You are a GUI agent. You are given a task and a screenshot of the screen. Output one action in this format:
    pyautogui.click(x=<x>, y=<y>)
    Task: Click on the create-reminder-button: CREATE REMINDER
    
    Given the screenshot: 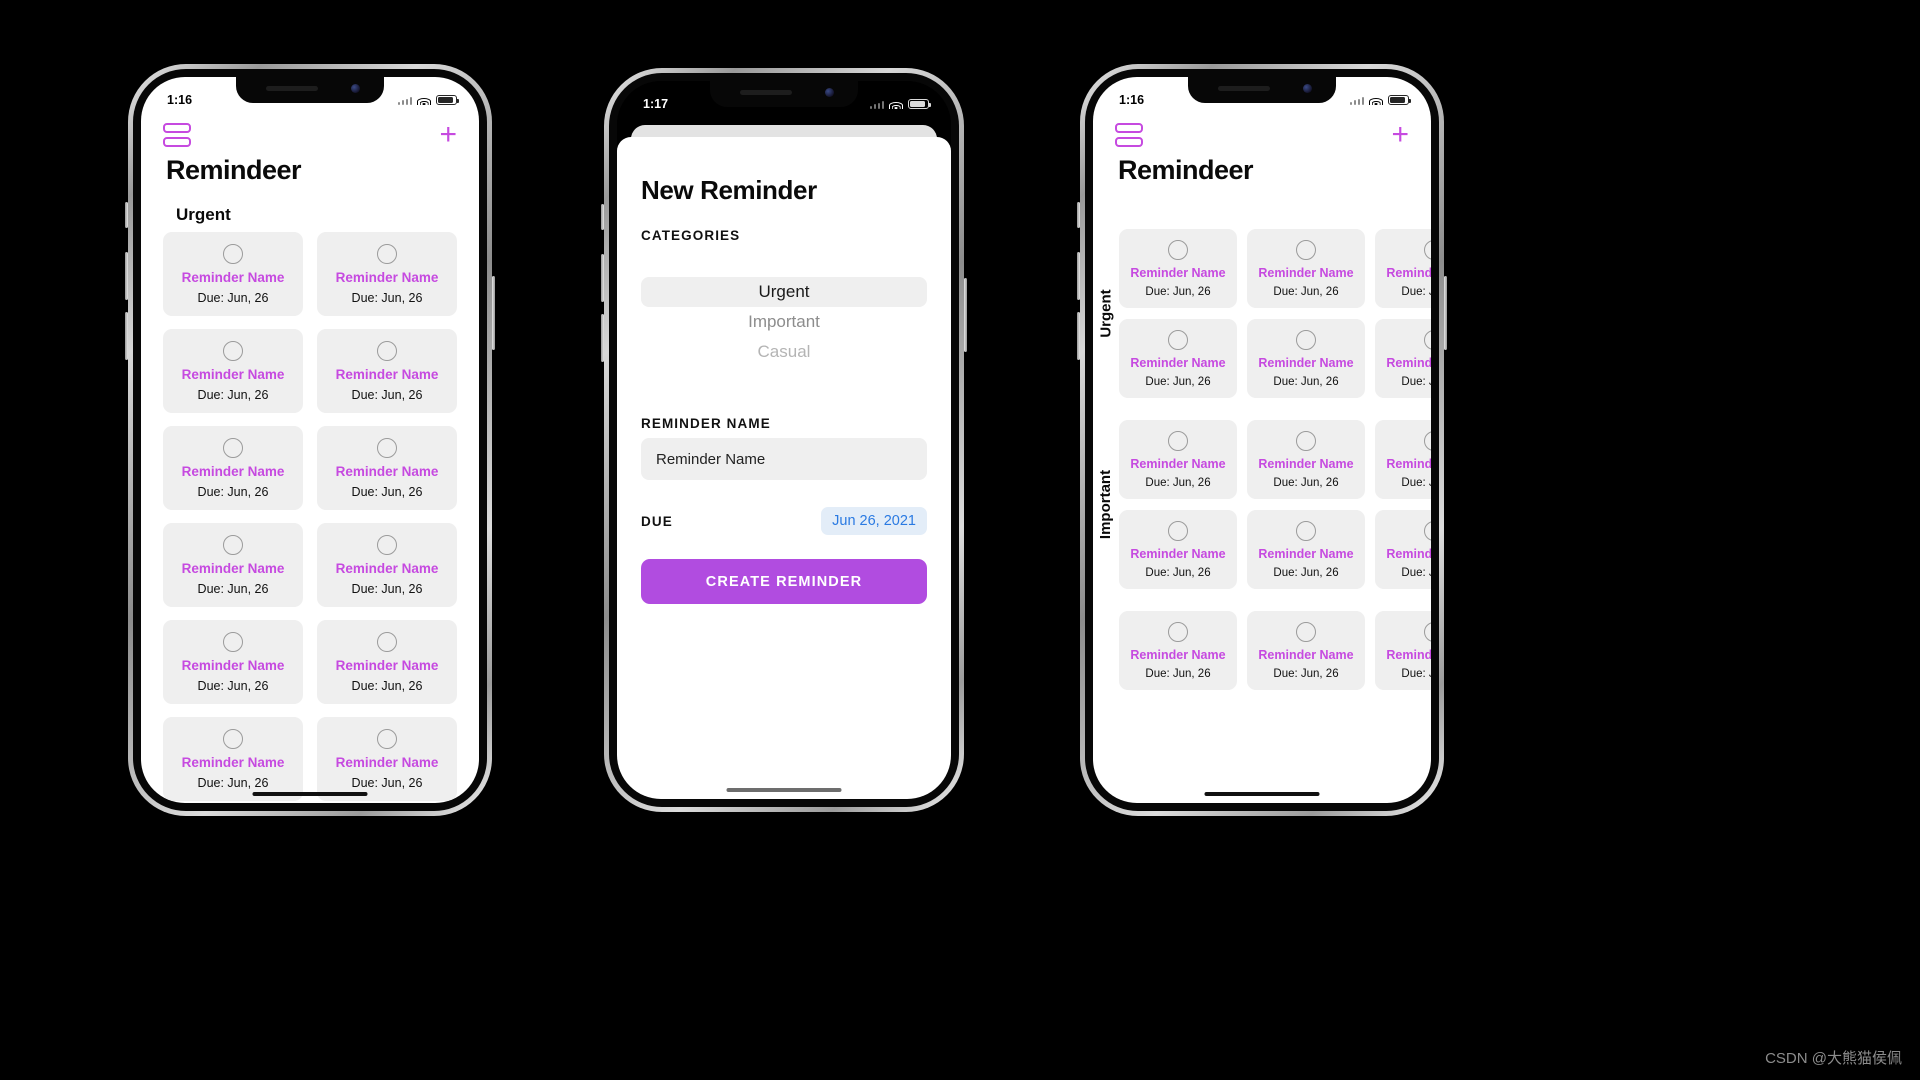 What is the action you would take?
    pyautogui.click(x=784, y=581)
    